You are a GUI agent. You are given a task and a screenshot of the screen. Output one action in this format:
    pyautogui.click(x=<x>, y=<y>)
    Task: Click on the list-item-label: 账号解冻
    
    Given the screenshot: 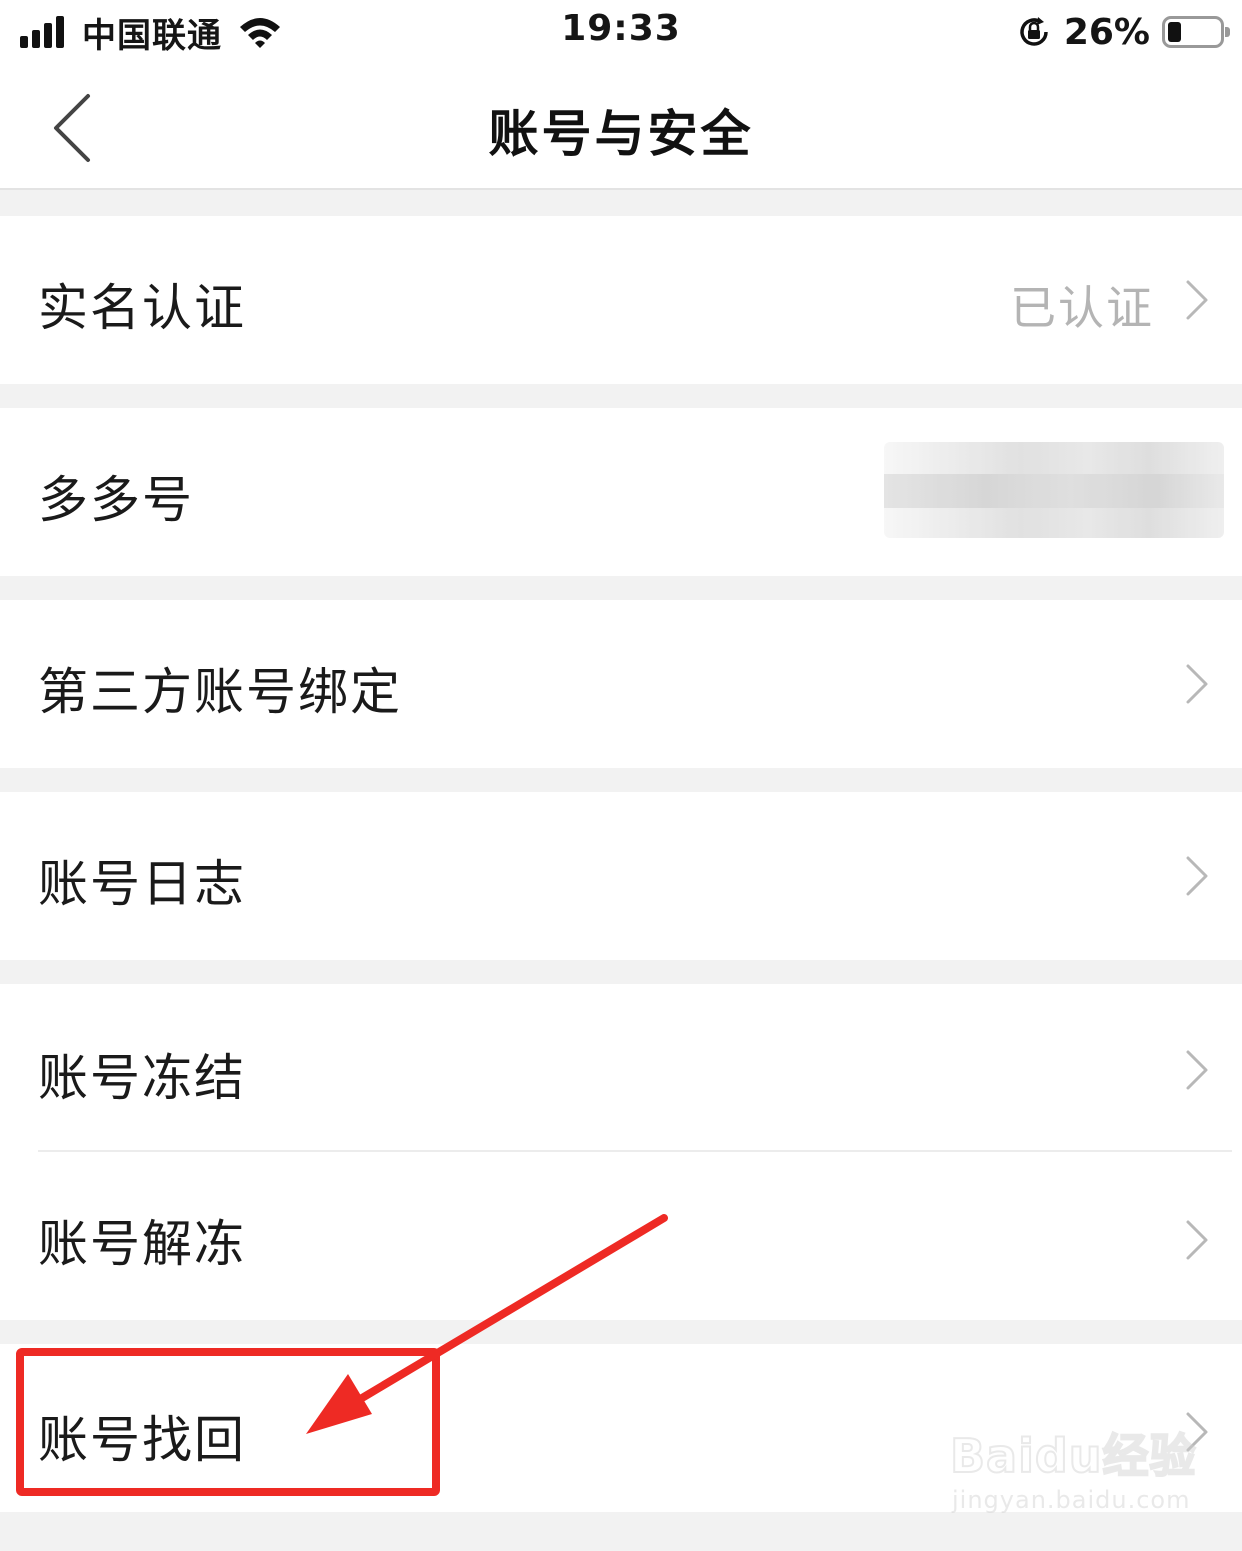 What is the action you would take?
    pyautogui.click(x=142, y=1244)
    